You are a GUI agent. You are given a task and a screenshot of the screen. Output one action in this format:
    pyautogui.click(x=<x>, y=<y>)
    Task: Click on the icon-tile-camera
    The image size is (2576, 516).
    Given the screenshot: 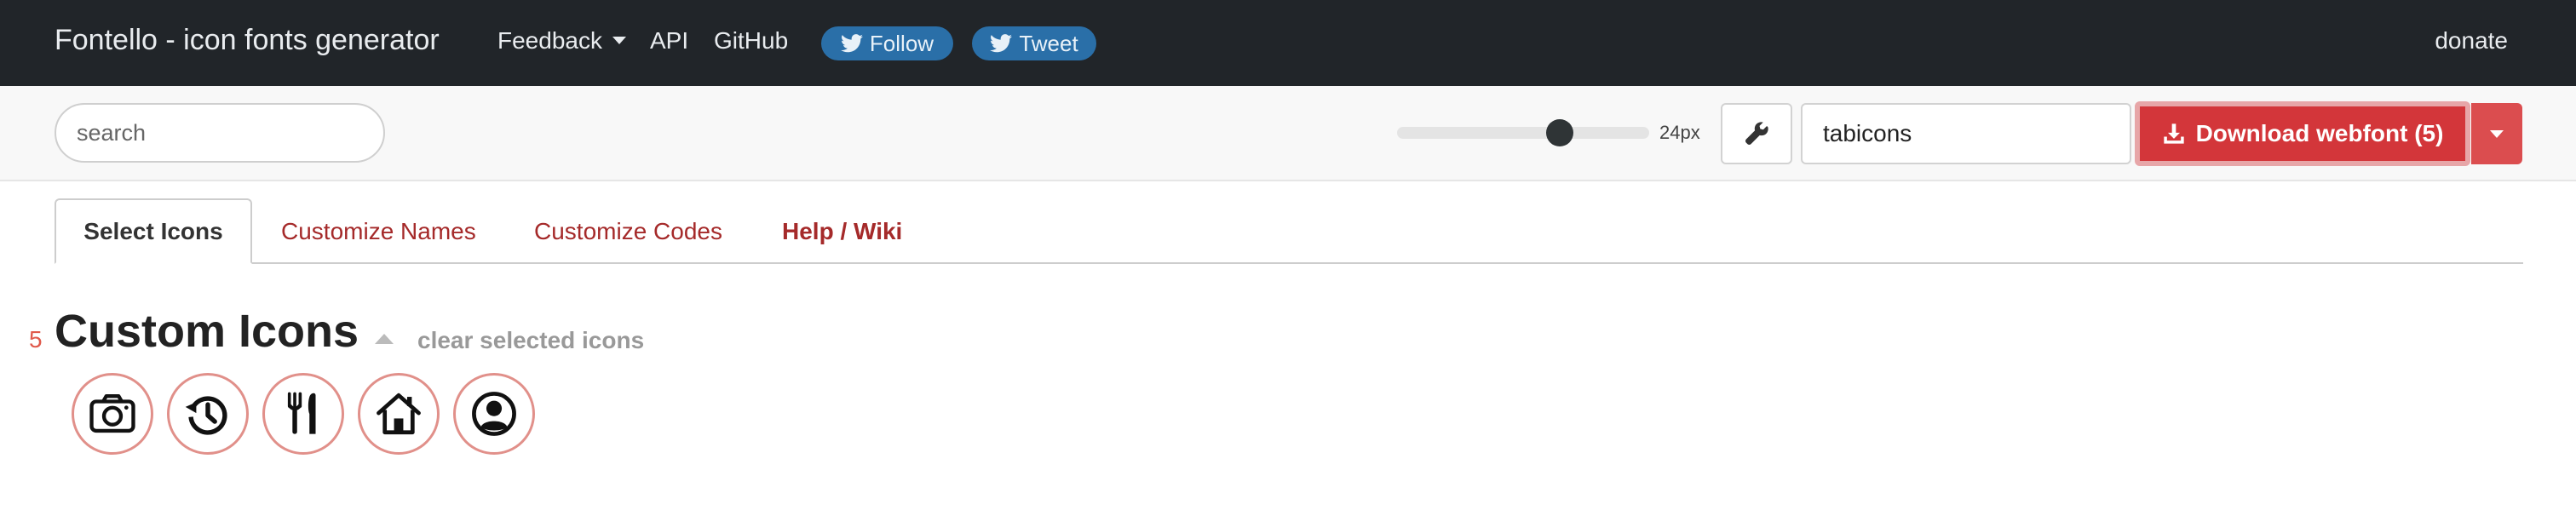 What is the action you would take?
    pyautogui.click(x=113, y=414)
    